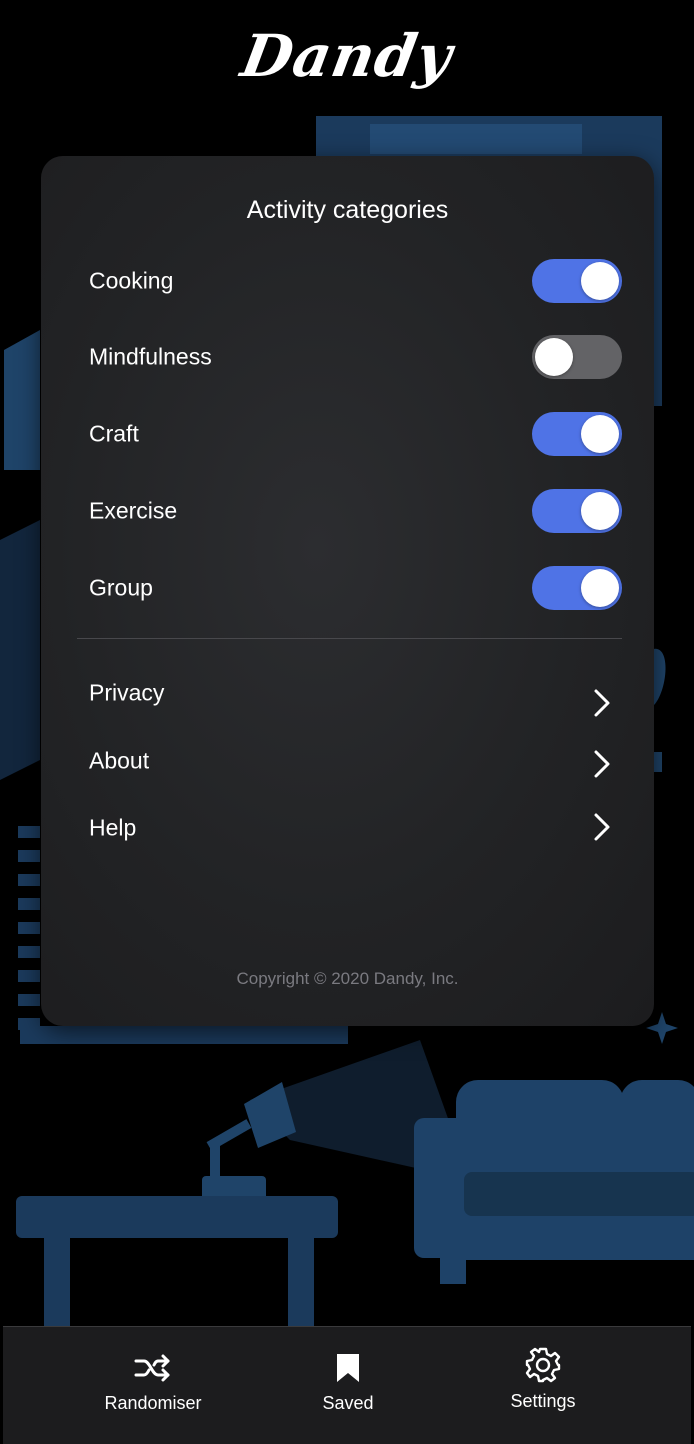 Image resolution: width=694 pixels, height=1444 pixels. What do you see at coordinates (348, 1368) in the screenshot?
I see `bookmark-icon` at bounding box center [348, 1368].